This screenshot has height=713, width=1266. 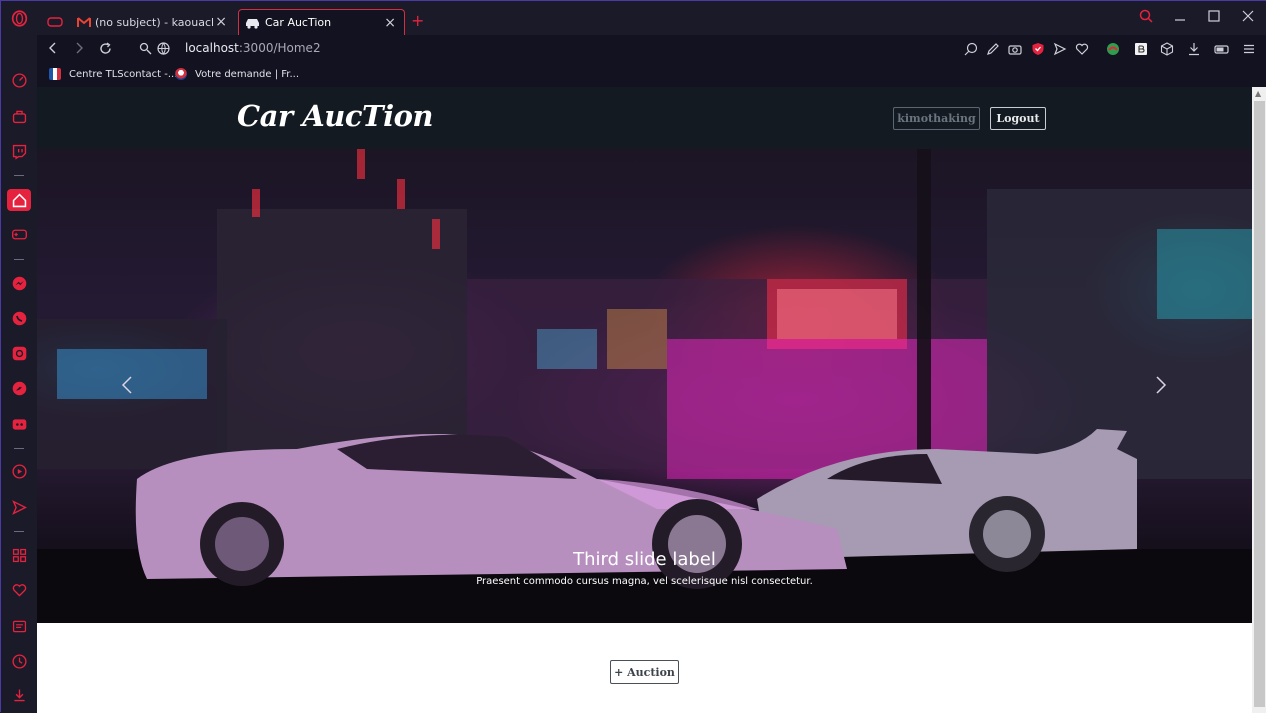 I want to click on vpn-icon, so click(x=1113, y=49).